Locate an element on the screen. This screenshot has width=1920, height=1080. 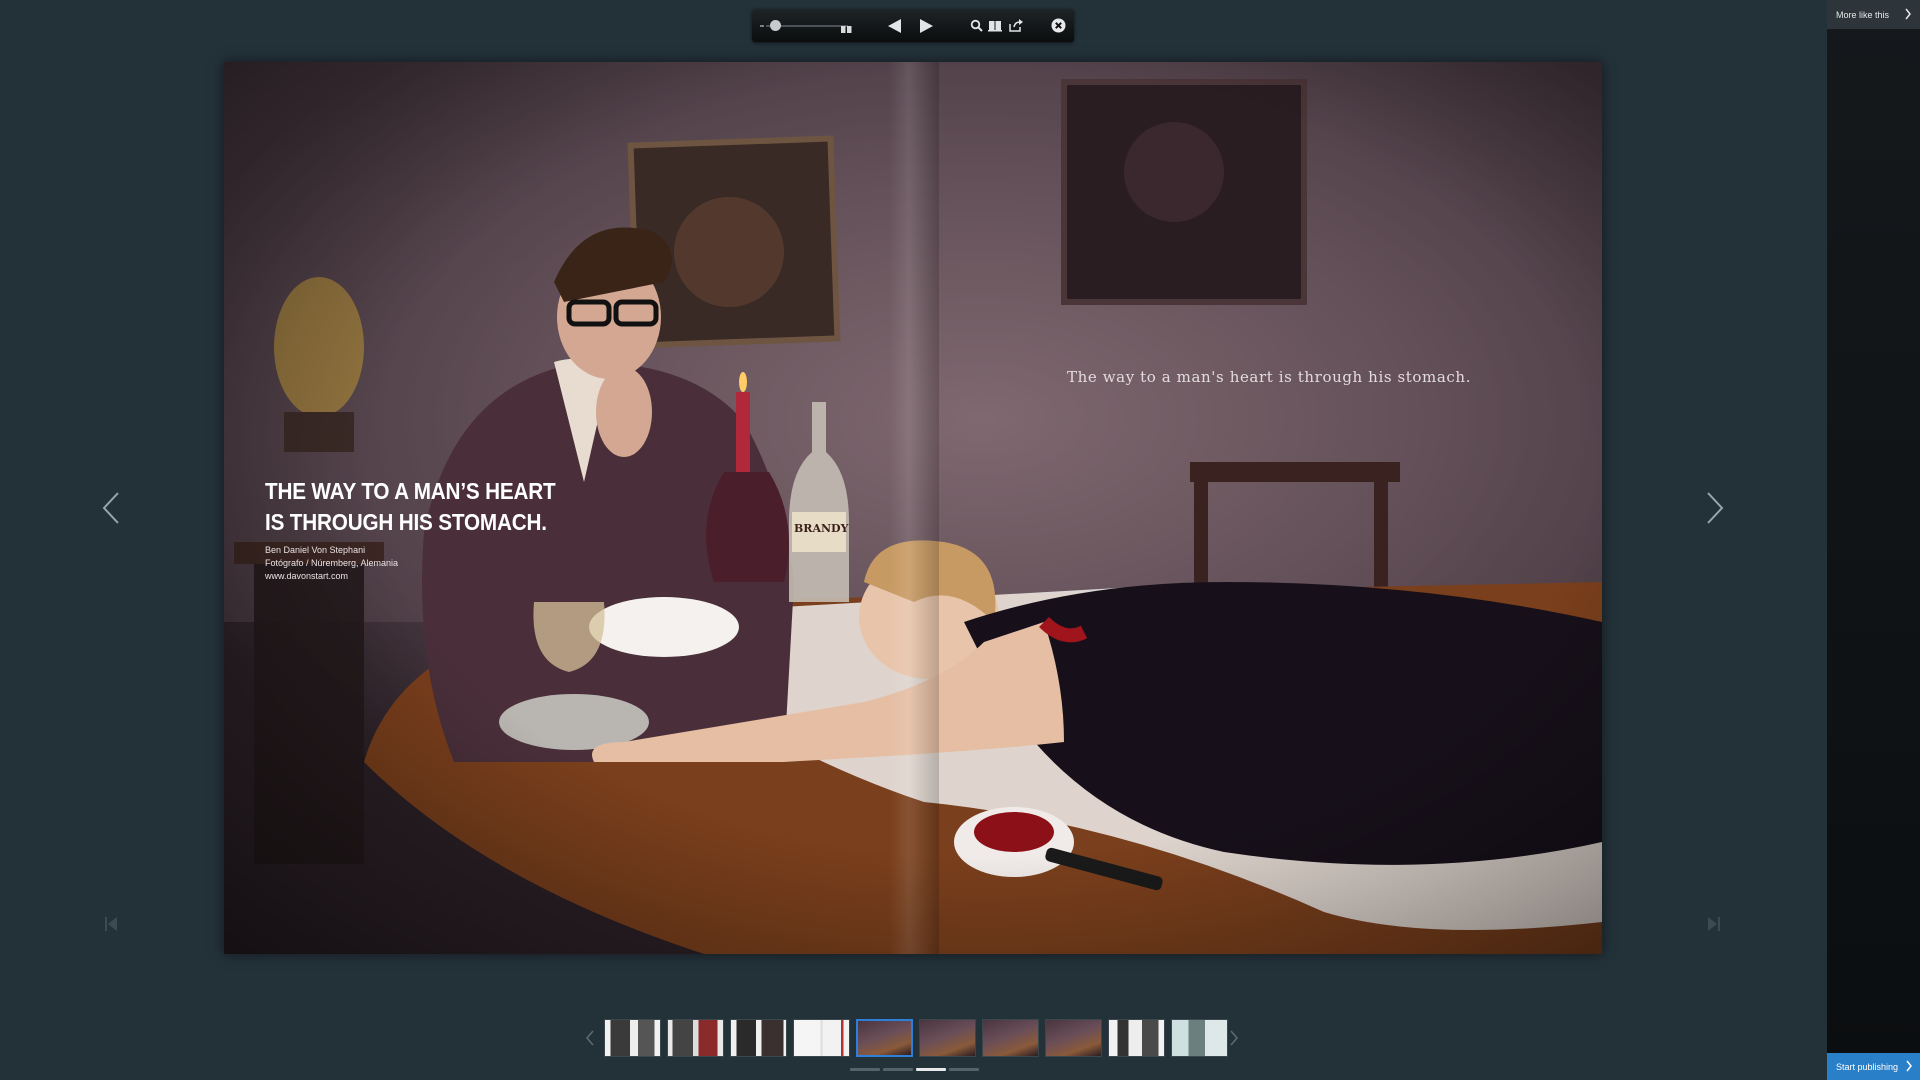
credit-role: Fotógrafo / Núremberg, Alemania is located at coordinates (332, 563).